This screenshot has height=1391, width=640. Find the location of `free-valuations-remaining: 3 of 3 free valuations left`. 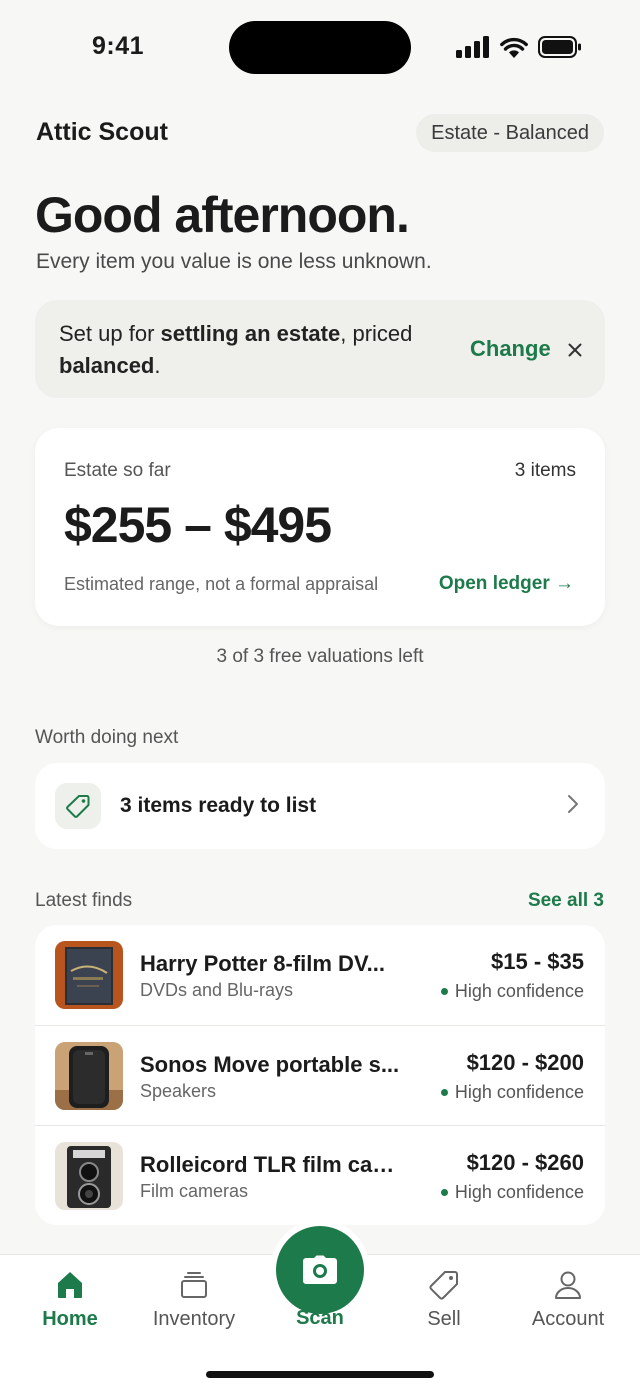

free-valuations-remaining: 3 of 3 free valuations left is located at coordinates (320, 656).